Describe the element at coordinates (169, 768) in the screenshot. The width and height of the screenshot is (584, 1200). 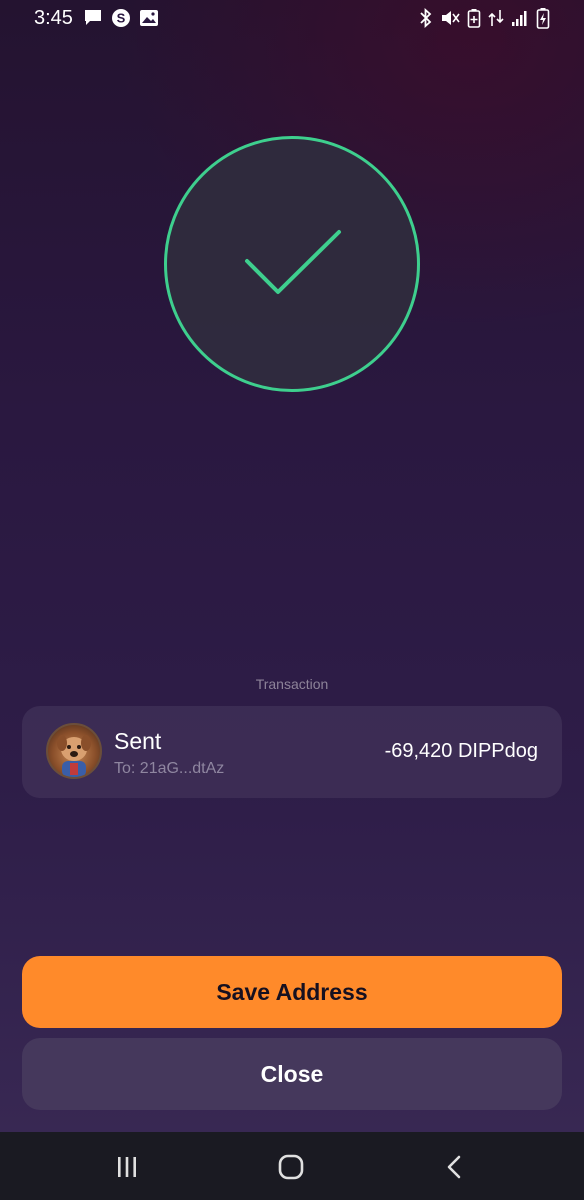
I see `transaction-recipient: To: 21aG...dtAz` at that location.